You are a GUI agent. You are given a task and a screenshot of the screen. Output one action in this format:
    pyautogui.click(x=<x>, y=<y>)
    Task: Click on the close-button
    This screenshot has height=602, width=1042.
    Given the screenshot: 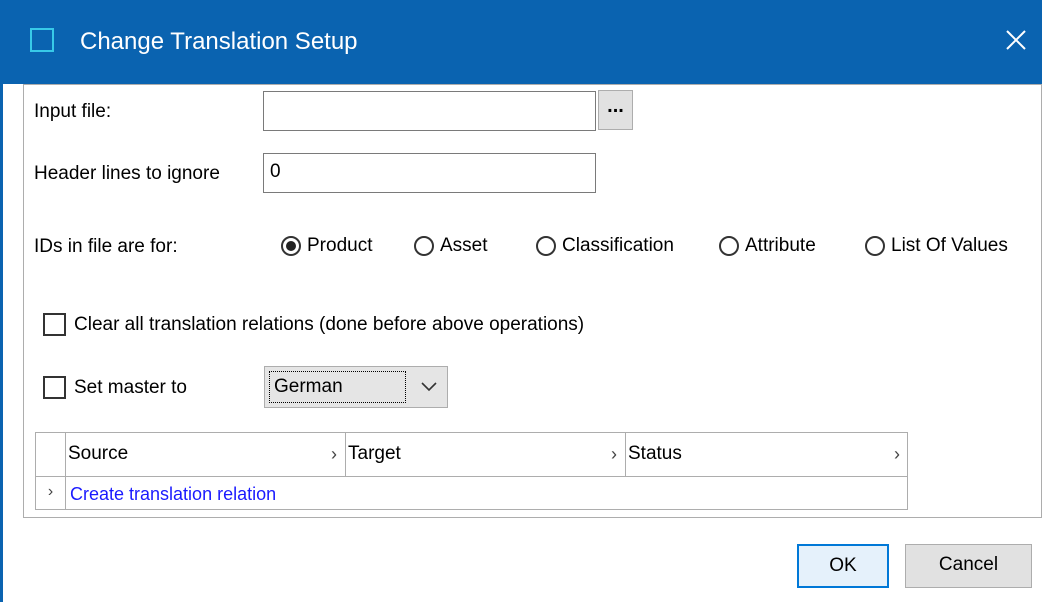 What is the action you would take?
    pyautogui.click(x=1016, y=40)
    